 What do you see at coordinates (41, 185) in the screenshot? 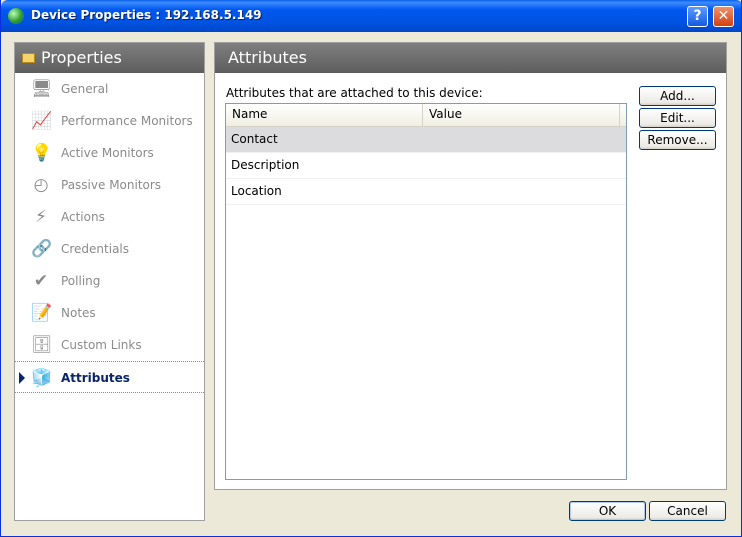
I see `gauge-icon: ◴` at bounding box center [41, 185].